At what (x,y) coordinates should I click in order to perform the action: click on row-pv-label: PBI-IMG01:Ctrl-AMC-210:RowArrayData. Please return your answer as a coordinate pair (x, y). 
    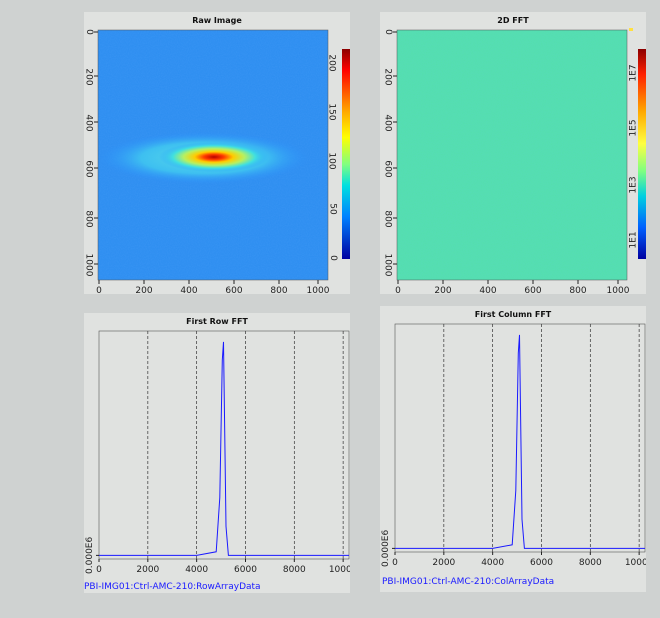
    Looking at the image, I should click on (172, 587).